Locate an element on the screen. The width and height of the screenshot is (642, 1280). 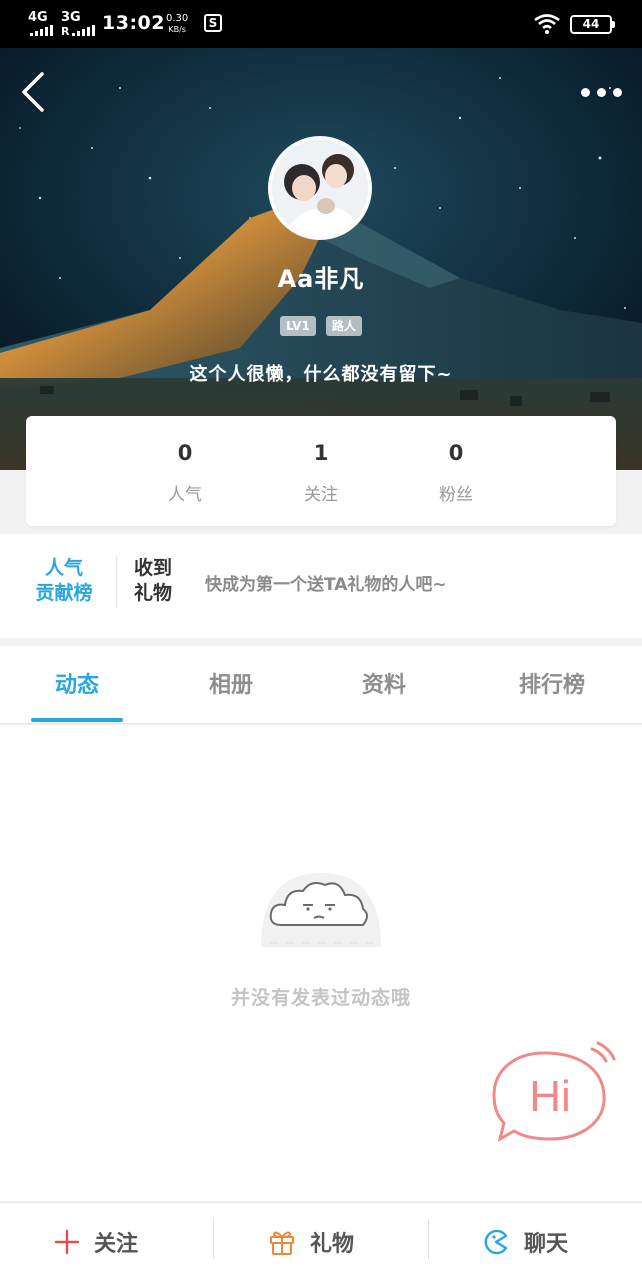
active-tab-indicator is located at coordinates (77, 720).